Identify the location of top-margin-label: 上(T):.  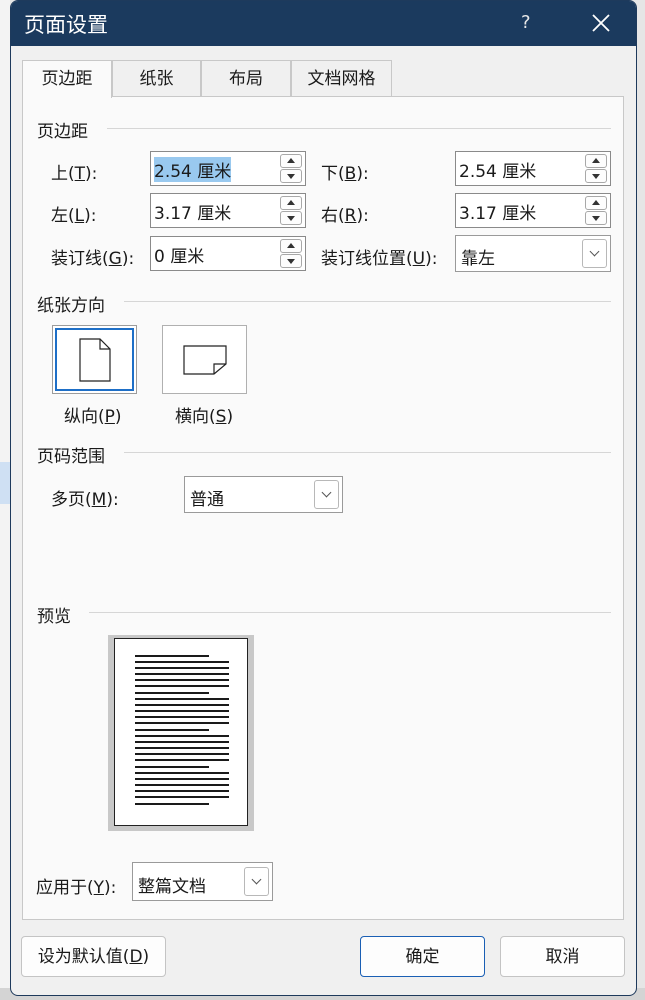
(74, 174).